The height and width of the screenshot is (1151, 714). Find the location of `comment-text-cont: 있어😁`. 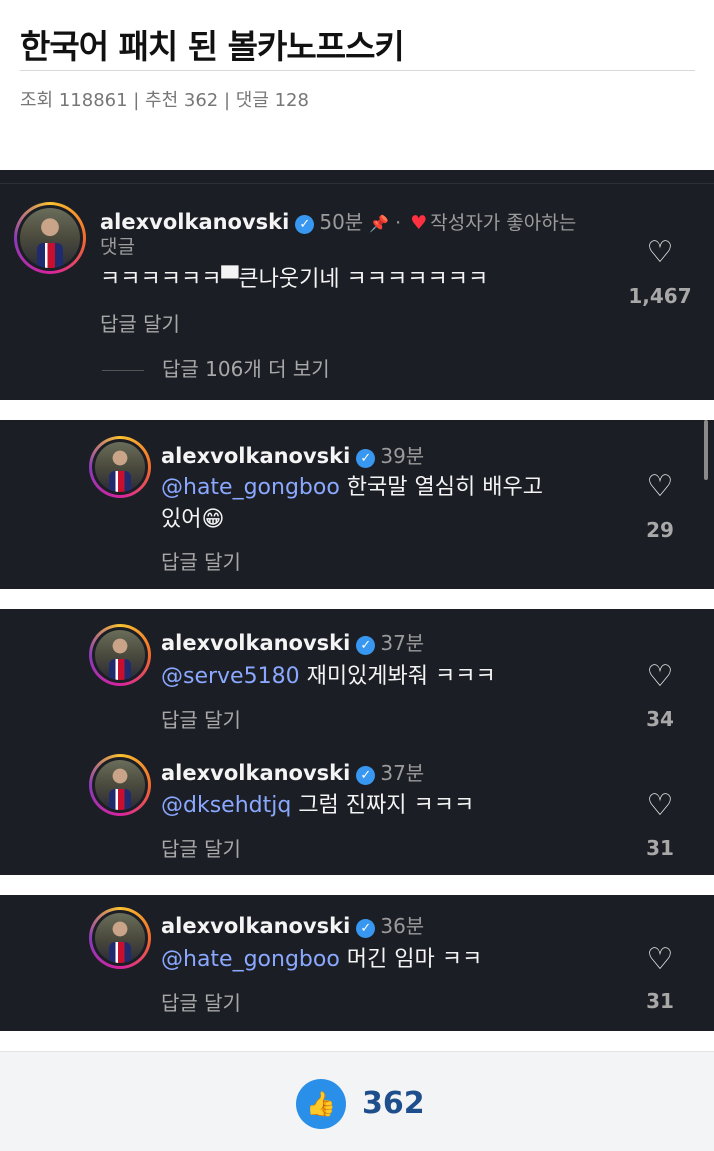

comment-text-cont: 있어😁 is located at coordinates (193, 519).